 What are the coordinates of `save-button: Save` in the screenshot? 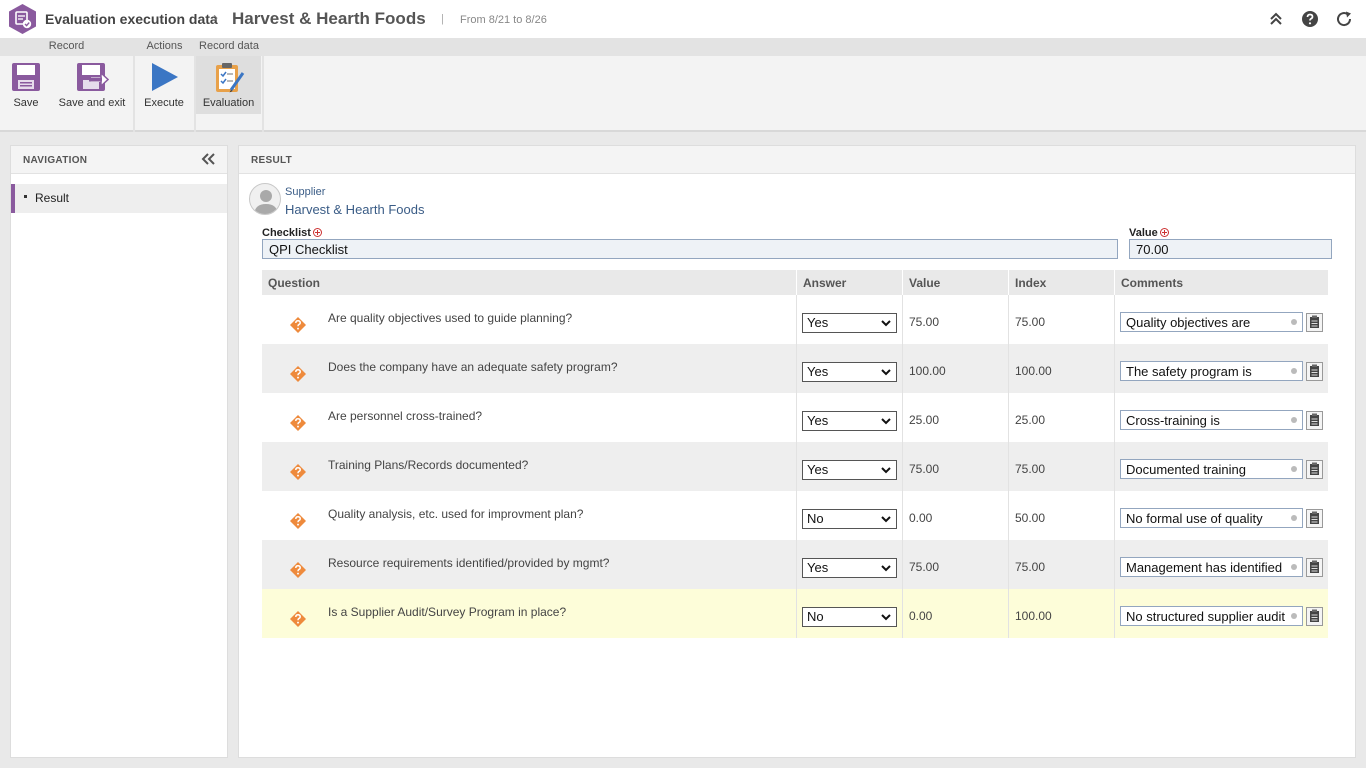 It's located at (26, 85).